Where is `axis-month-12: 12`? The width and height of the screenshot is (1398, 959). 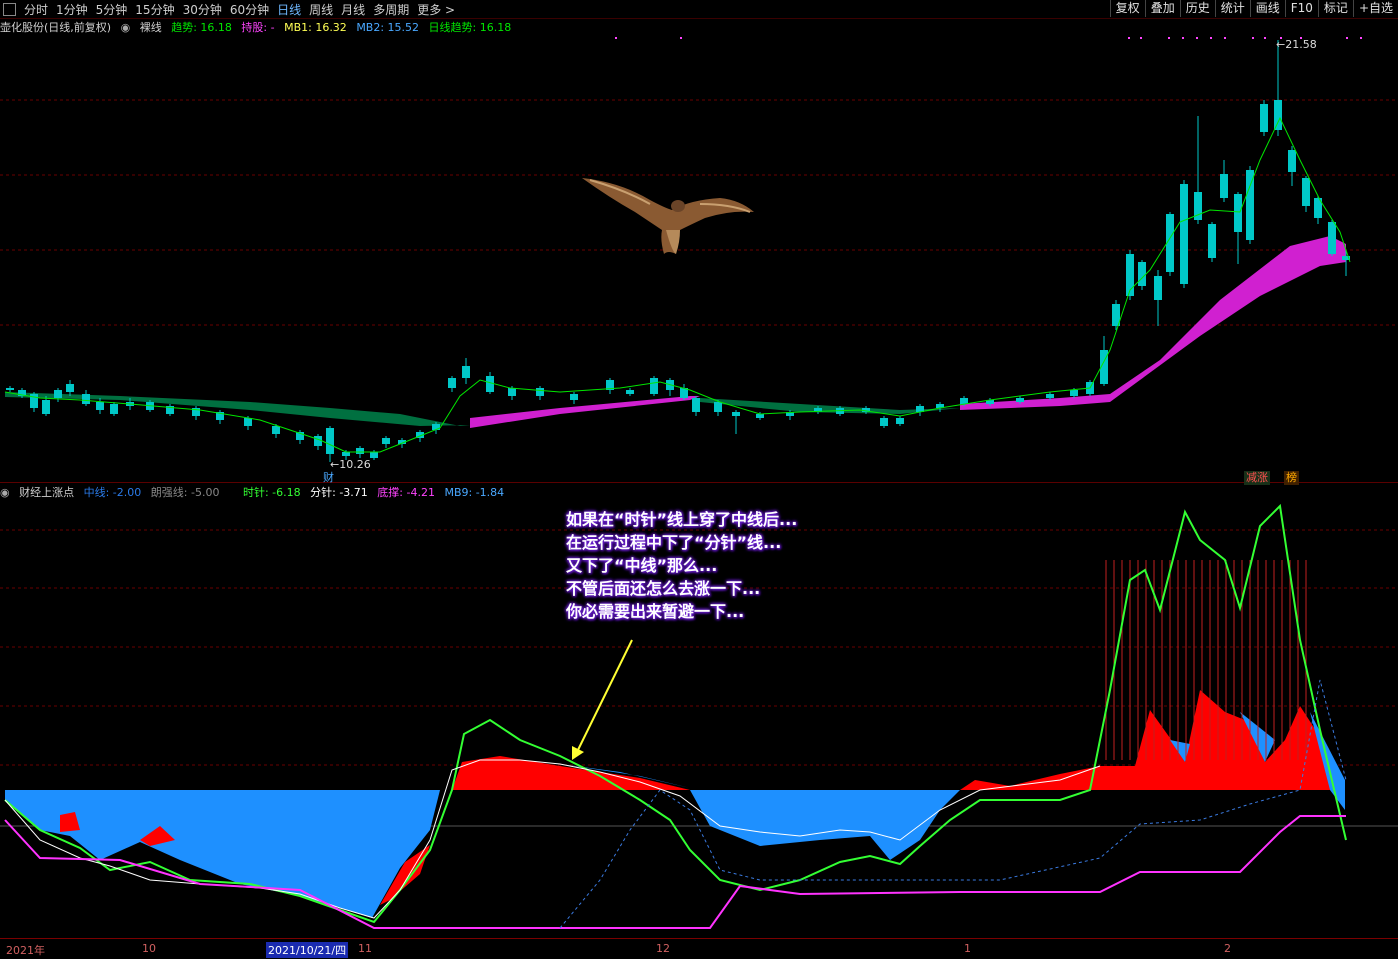
axis-month-12: 12 is located at coordinates (663, 948).